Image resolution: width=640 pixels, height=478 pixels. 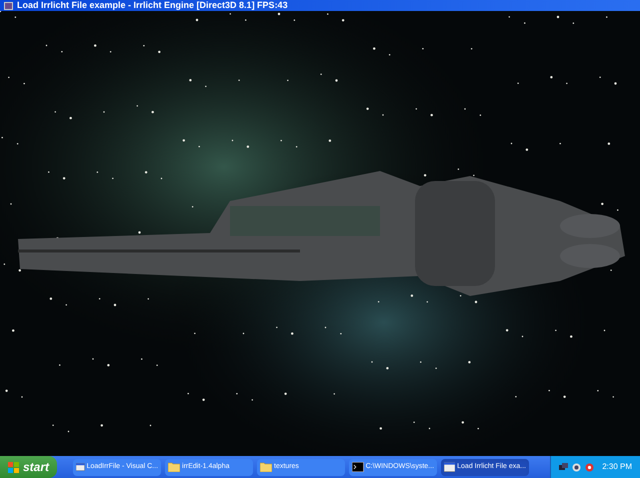 I want to click on window-title: Load Irrlicht File example - Irrlicht Engine [Direct3D 8.1] FPS:43, so click(x=152, y=5).